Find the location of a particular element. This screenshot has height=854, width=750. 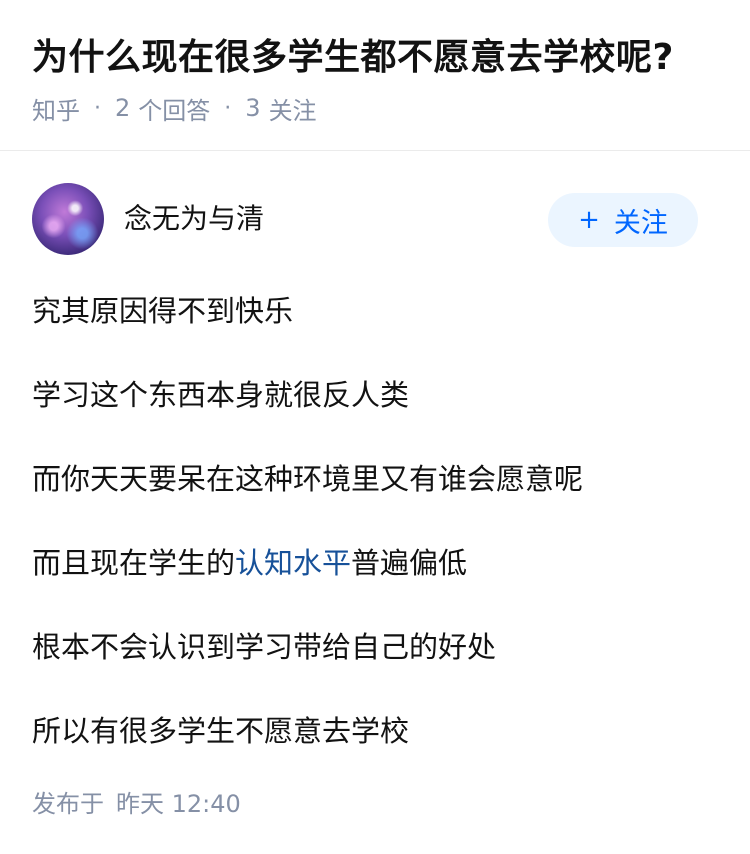

publish-info: 发布于 昨天 12:40 is located at coordinates (136, 804).